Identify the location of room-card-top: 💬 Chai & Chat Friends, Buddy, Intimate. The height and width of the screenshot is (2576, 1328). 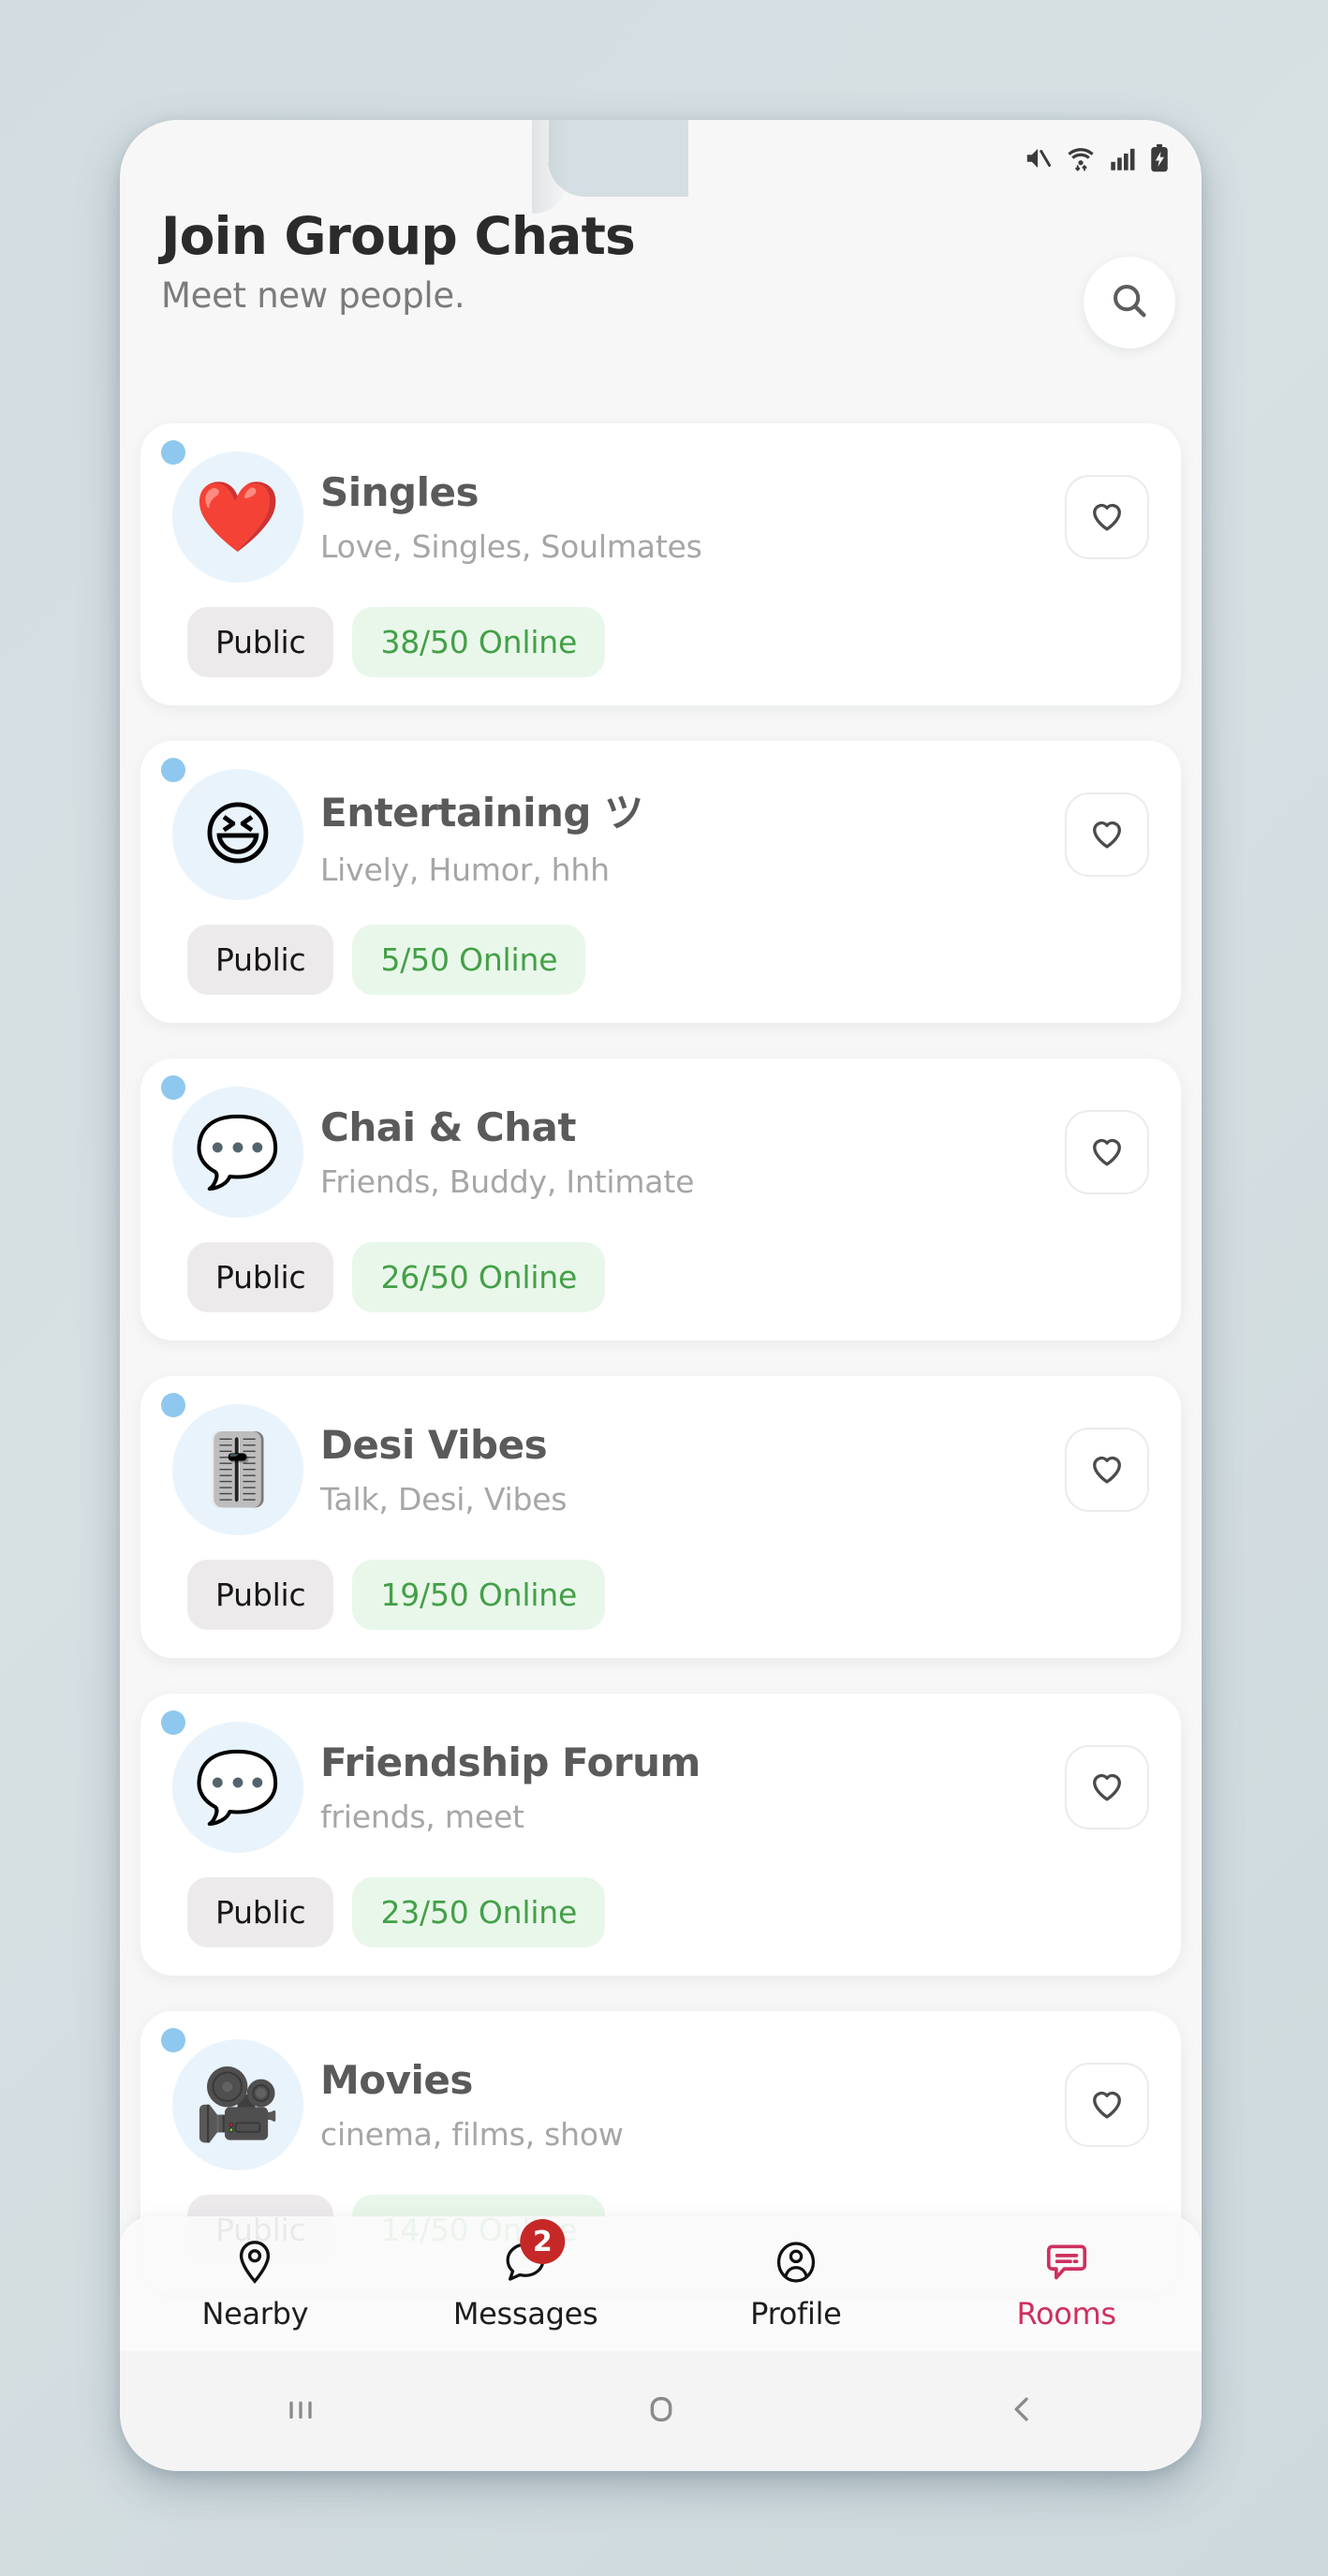
(660, 1152).